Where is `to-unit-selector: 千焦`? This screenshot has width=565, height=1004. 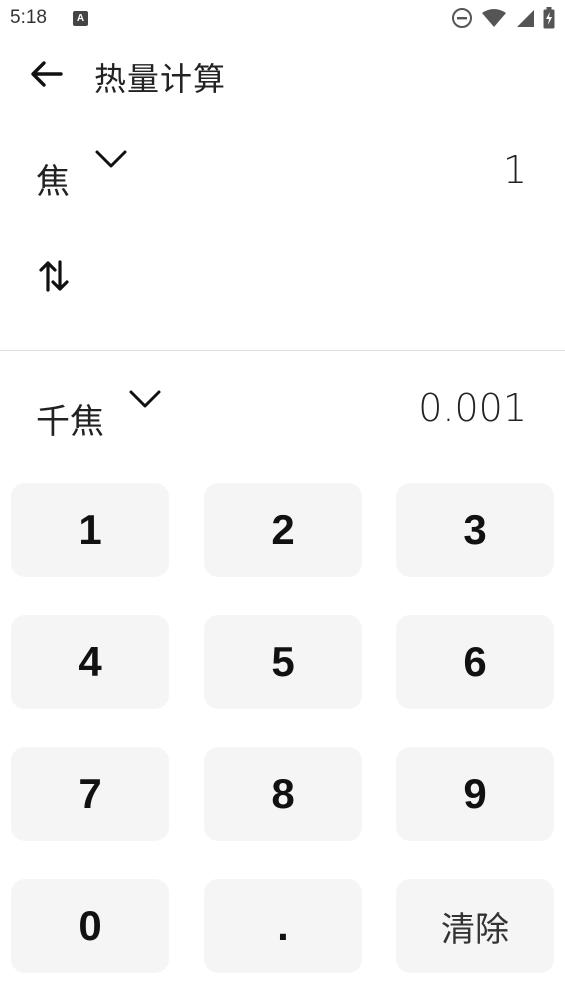
to-unit-selector: 千焦 is located at coordinates (99, 416).